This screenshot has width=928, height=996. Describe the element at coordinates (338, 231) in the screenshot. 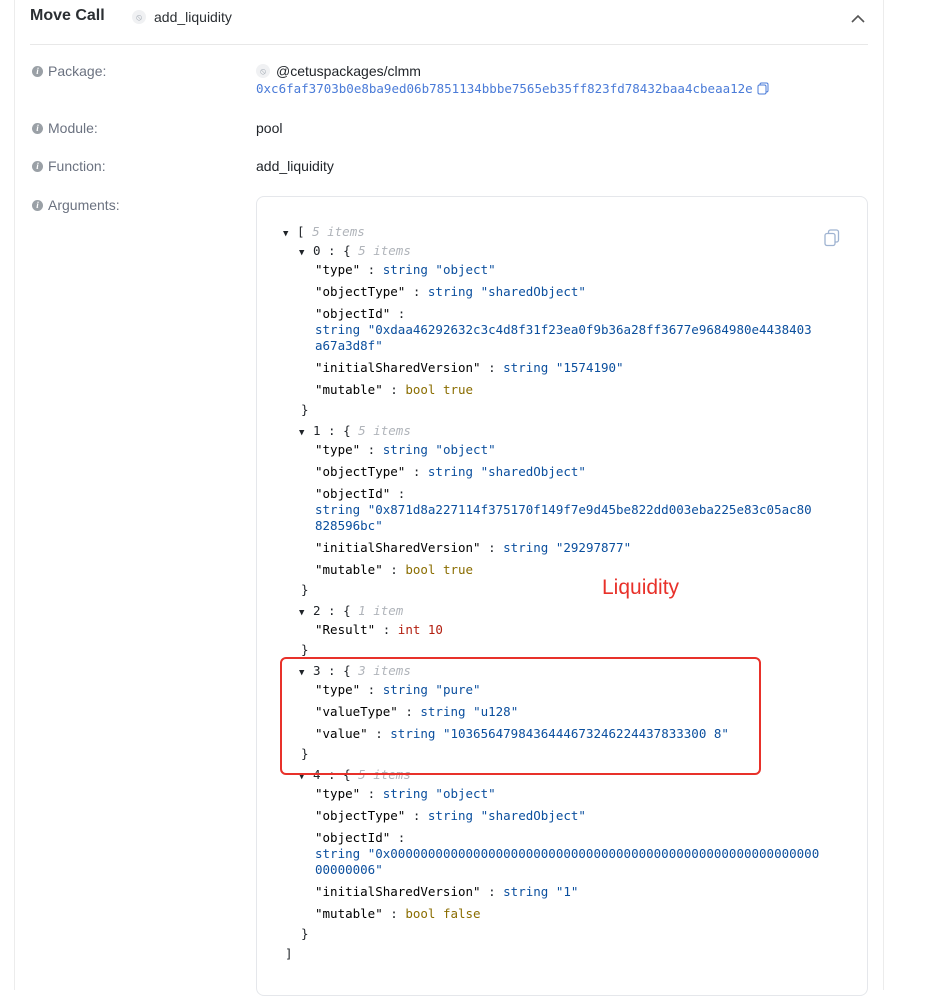

I see `json-root-count: 5 items` at that location.